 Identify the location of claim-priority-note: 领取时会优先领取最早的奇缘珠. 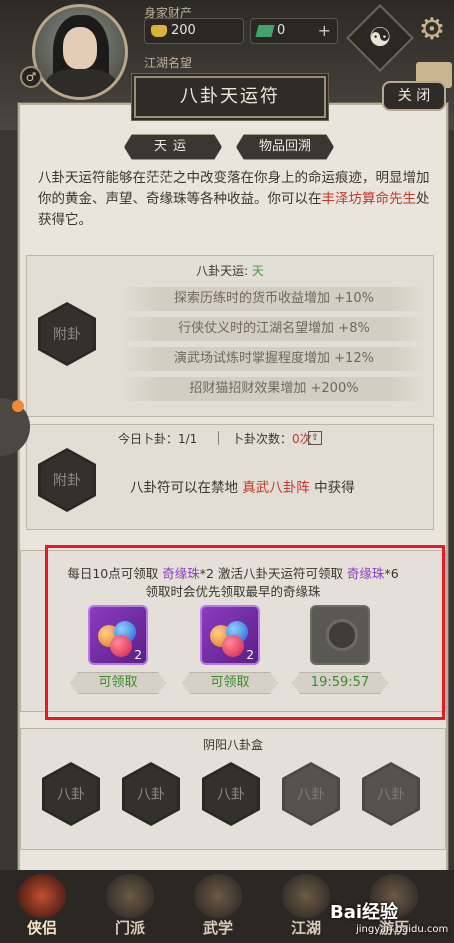
(233, 591).